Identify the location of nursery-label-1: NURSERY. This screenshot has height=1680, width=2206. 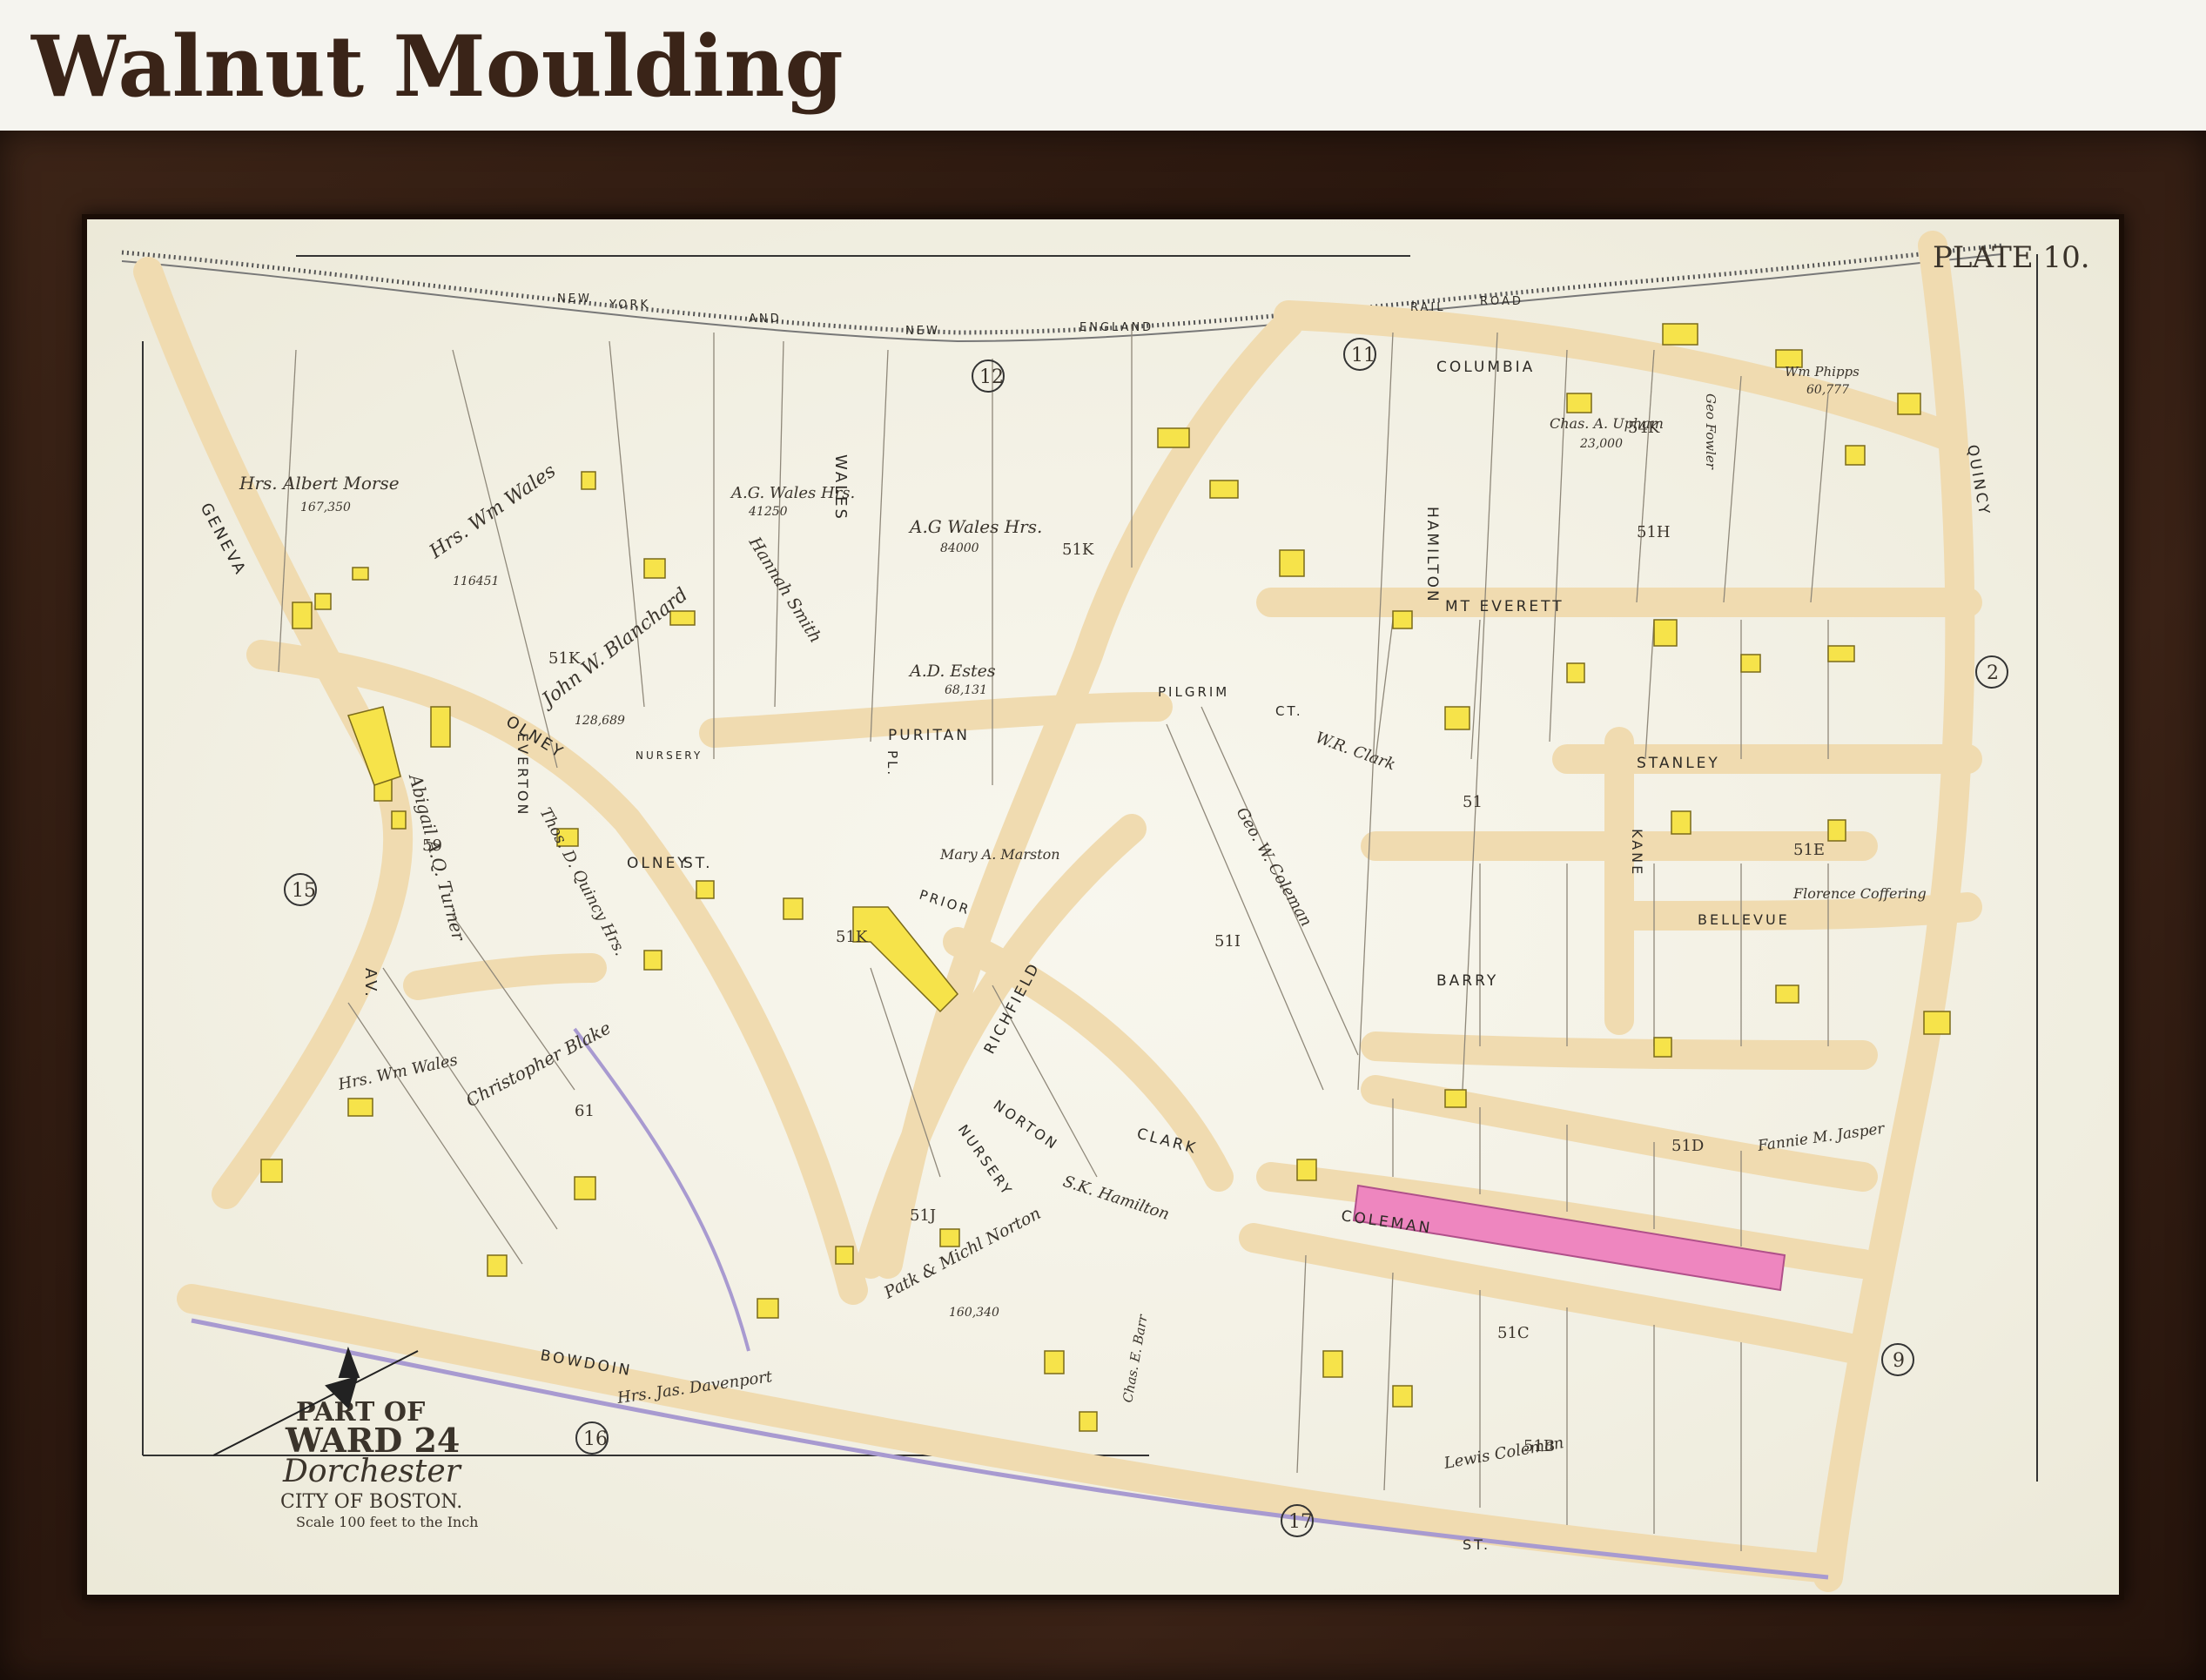
(670, 755).